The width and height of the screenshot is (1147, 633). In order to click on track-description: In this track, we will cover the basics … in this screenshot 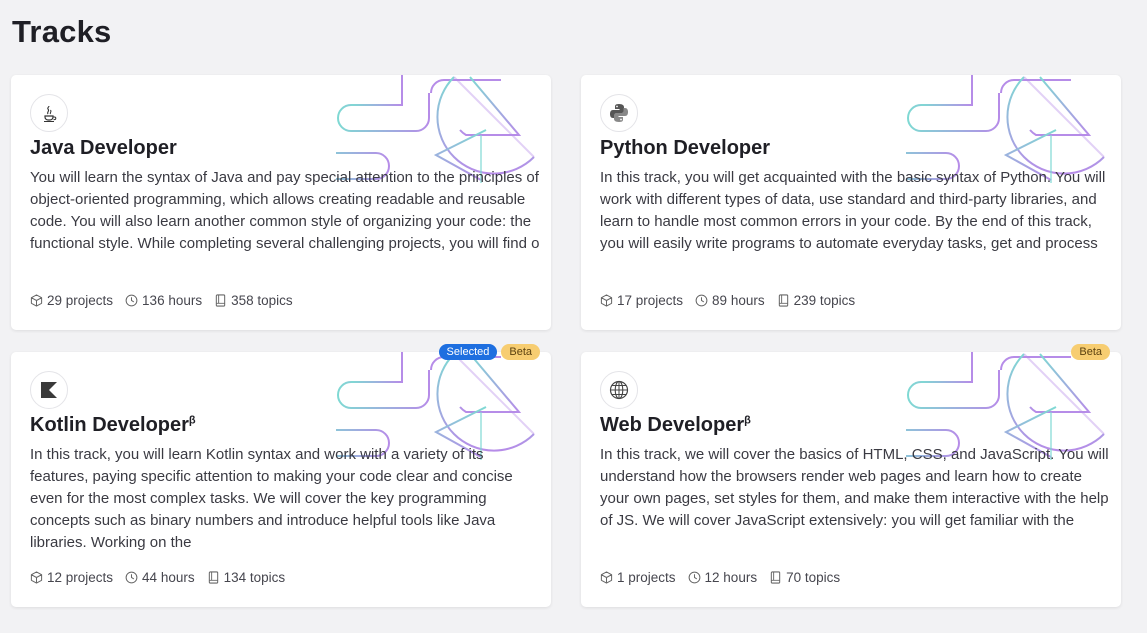, I will do `click(855, 499)`.